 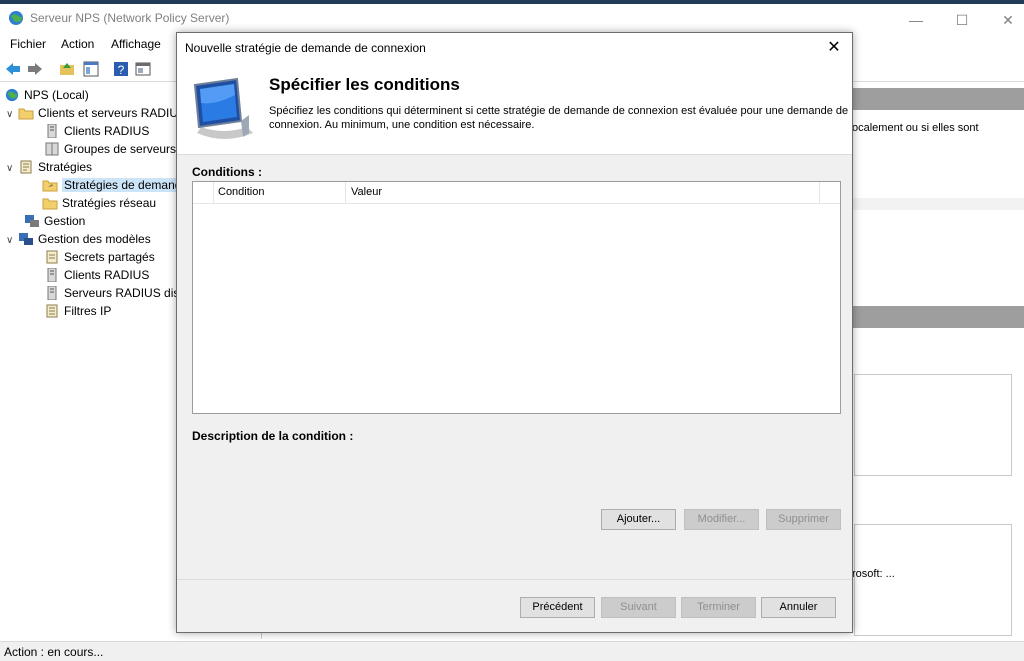 What do you see at coordinates (933, 425) in the screenshot?
I see `details-box` at bounding box center [933, 425].